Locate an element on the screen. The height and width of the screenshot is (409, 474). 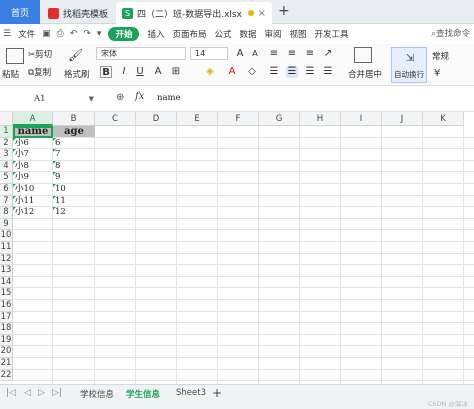
wrap-text-button: ⇲ 自动换行 is located at coordinates (409, 65).